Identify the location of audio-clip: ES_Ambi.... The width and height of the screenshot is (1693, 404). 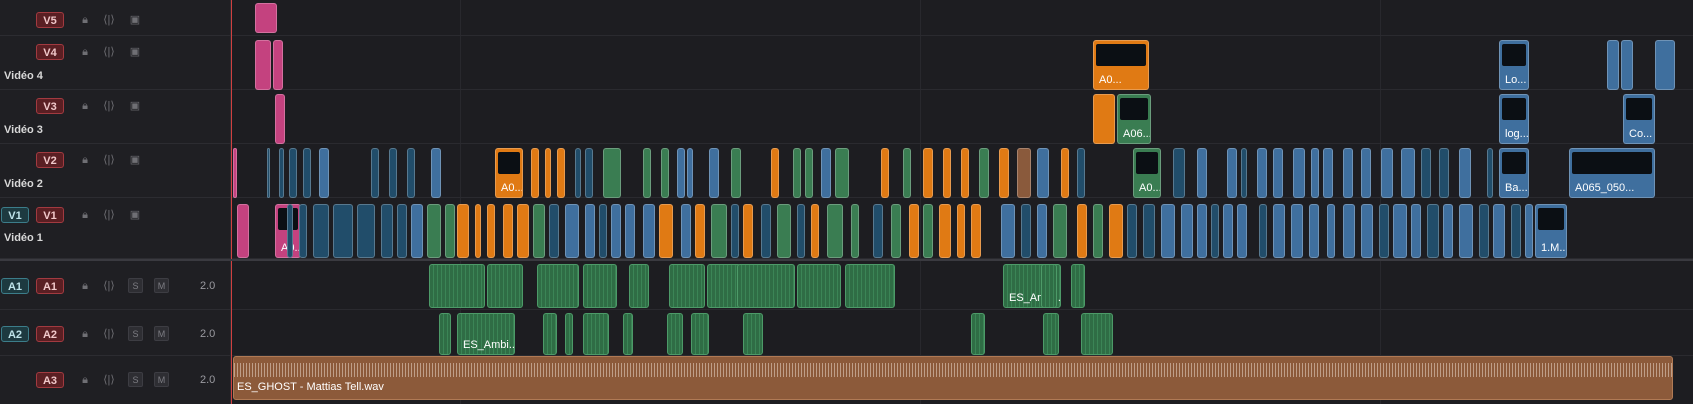
(486, 334).